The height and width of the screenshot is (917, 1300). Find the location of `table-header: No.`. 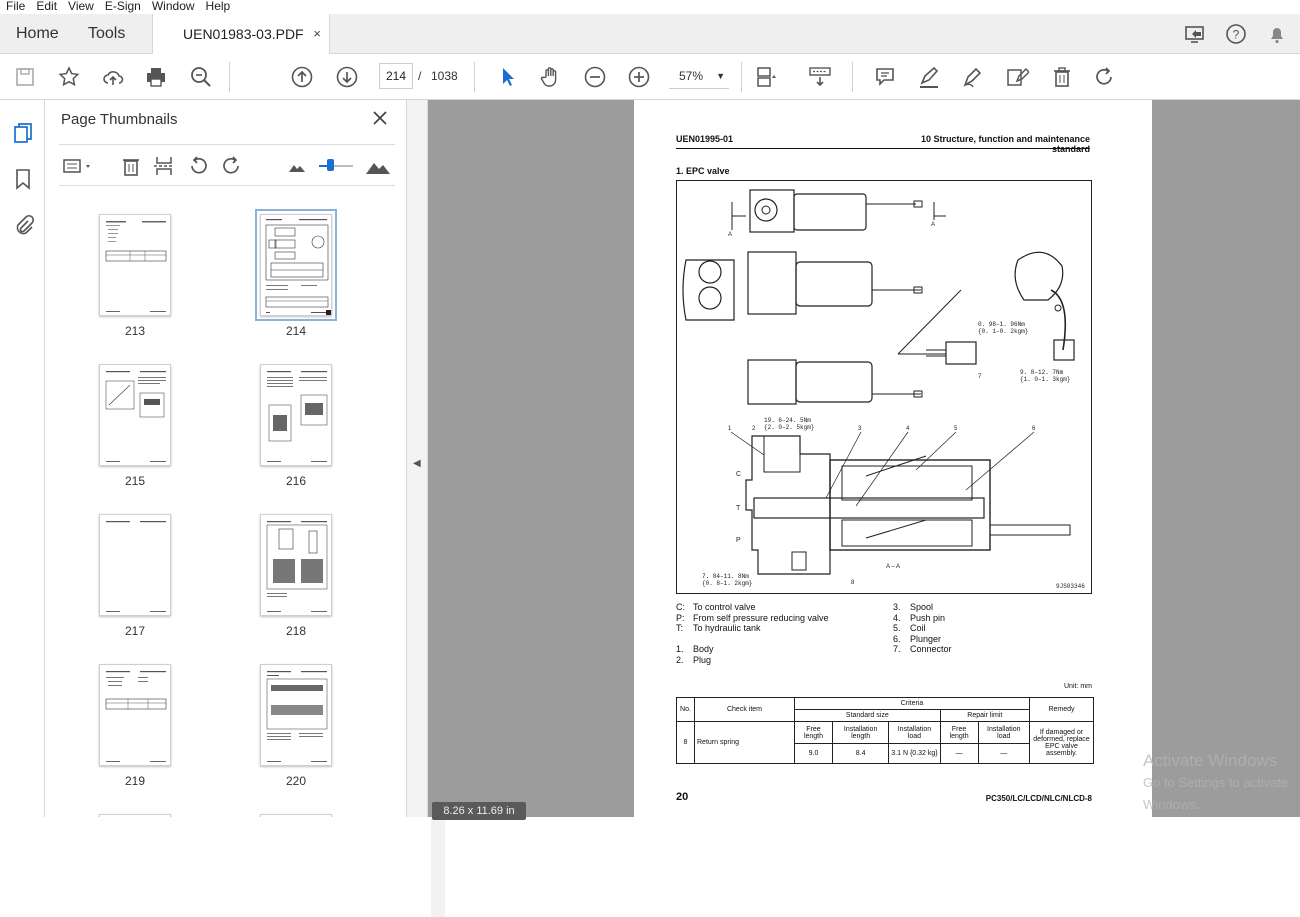

table-header: No. is located at coordinates (685, 709).